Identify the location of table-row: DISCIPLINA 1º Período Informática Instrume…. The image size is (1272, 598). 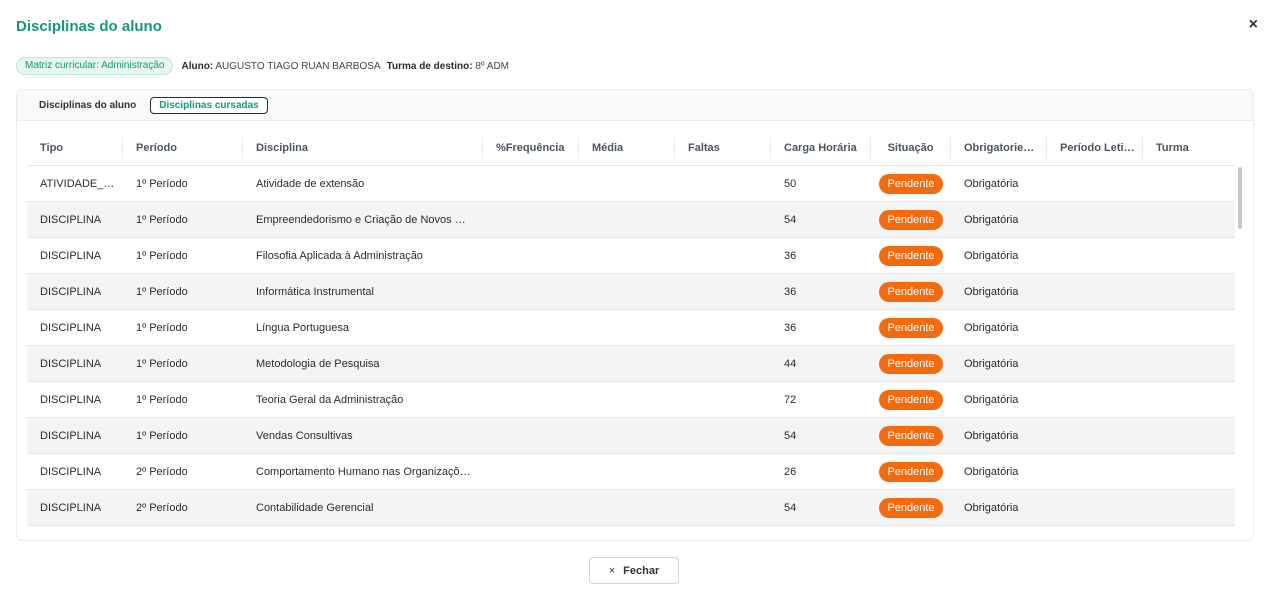
(631, 292).